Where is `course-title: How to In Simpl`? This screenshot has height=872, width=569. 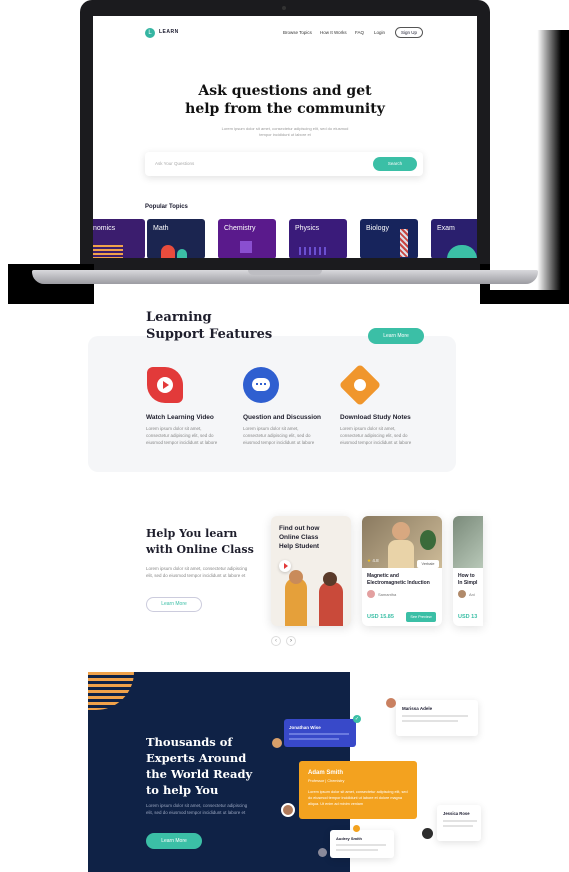 course-title: How to In Simpl is located at coordinates (467, 580).